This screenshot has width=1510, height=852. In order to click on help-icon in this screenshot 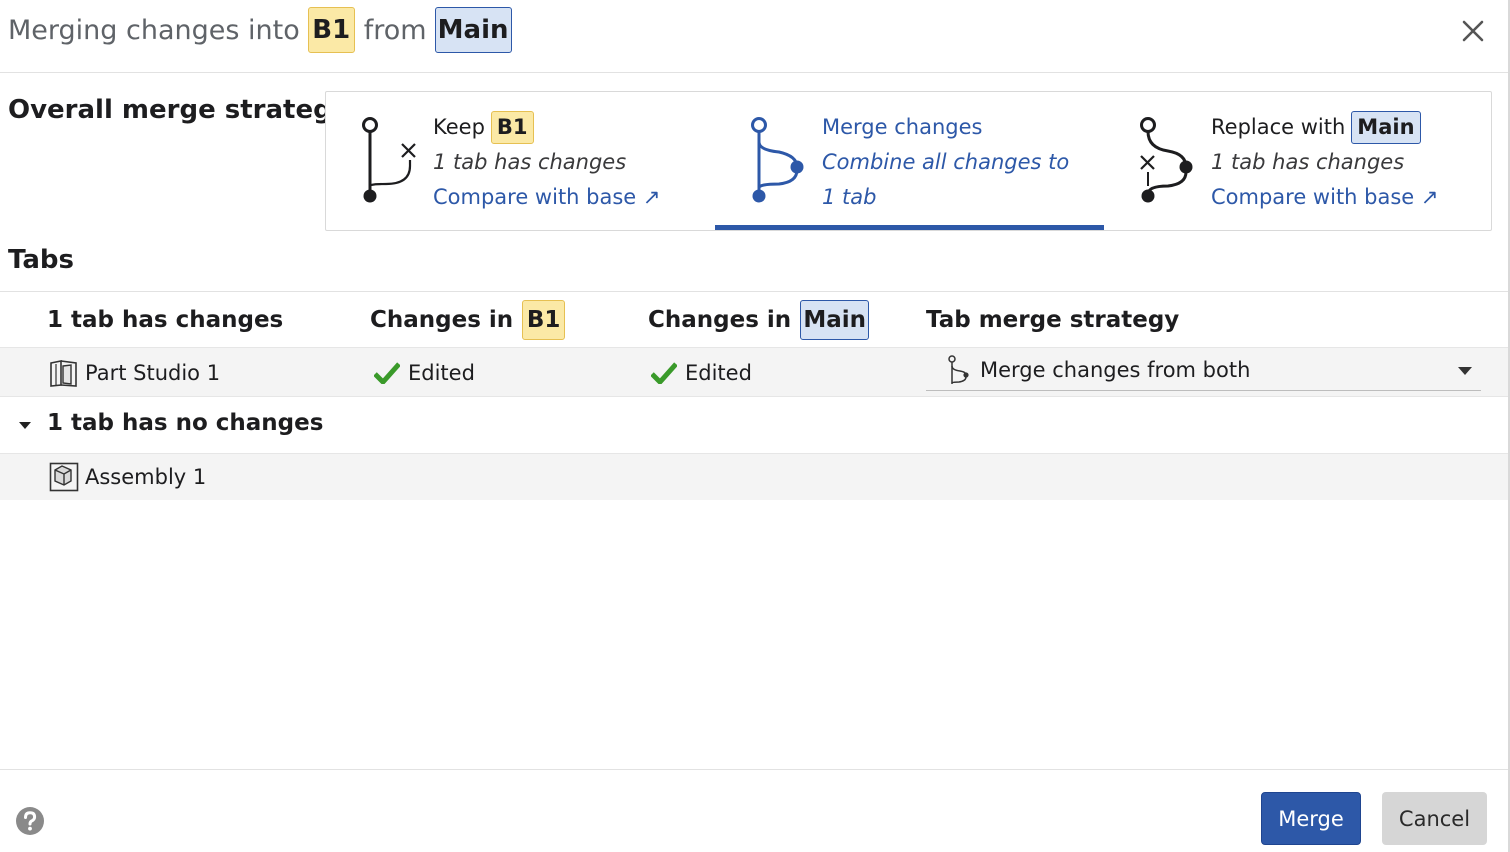, I will do `click(30, 821)`.